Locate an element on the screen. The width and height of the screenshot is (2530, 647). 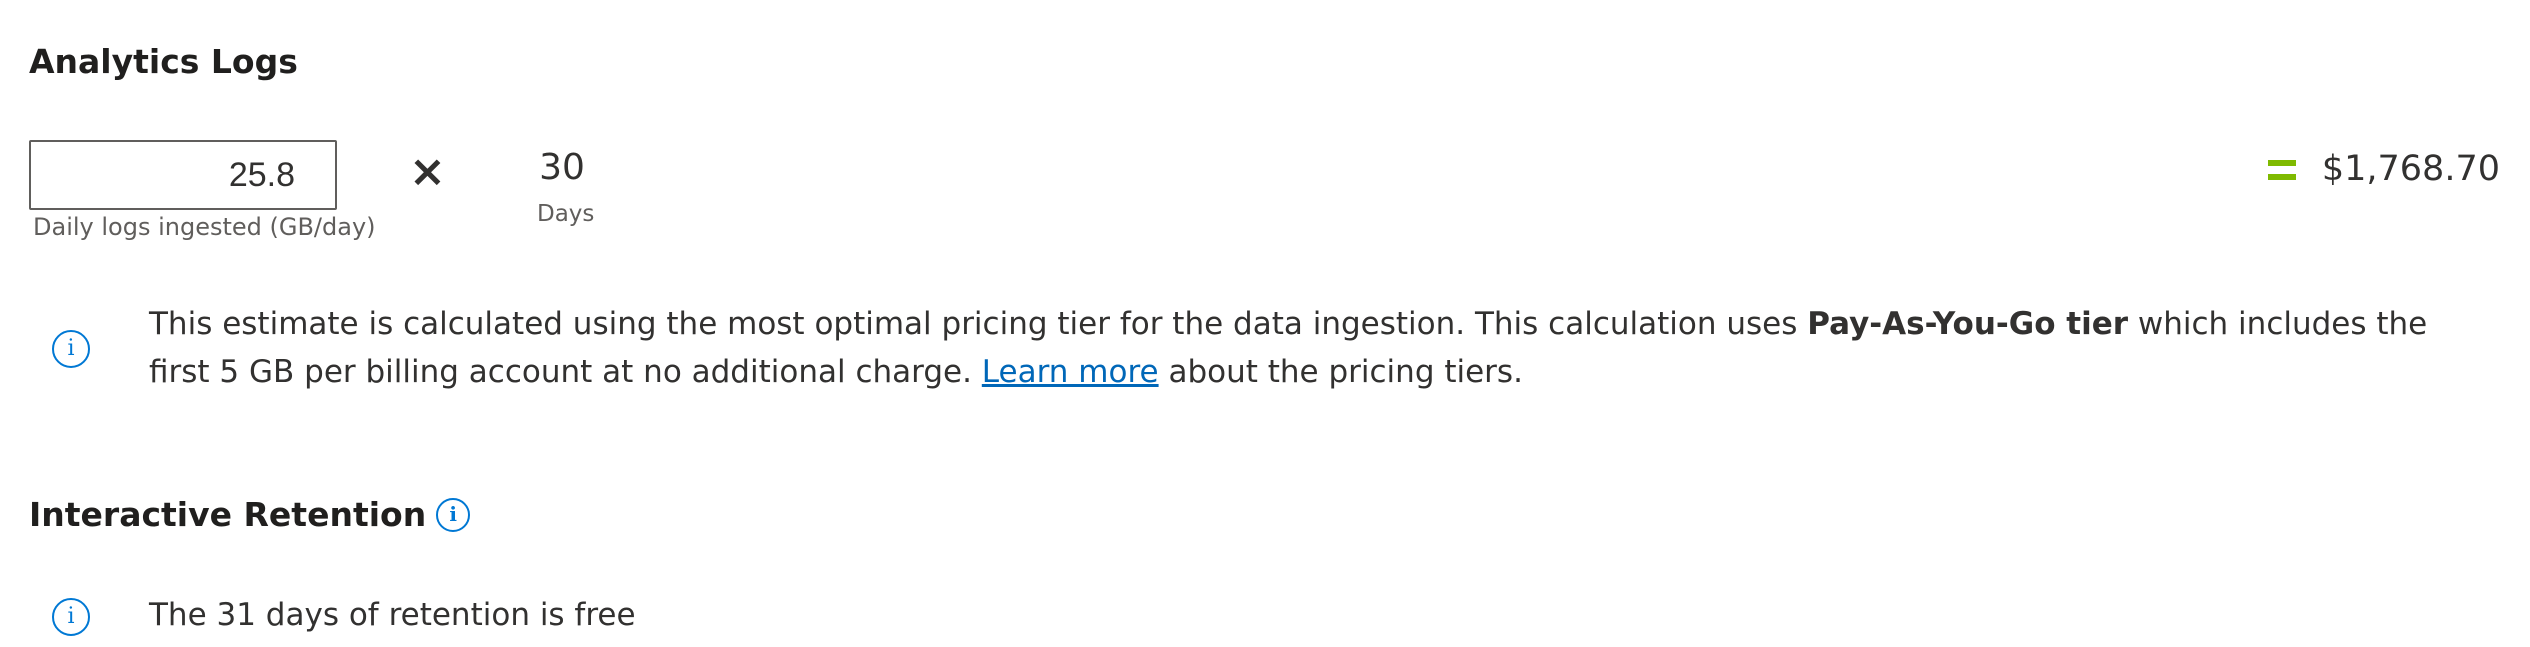
estimate-note-text-after: about the pricing tiers. is located at coordinates (1340, 372).